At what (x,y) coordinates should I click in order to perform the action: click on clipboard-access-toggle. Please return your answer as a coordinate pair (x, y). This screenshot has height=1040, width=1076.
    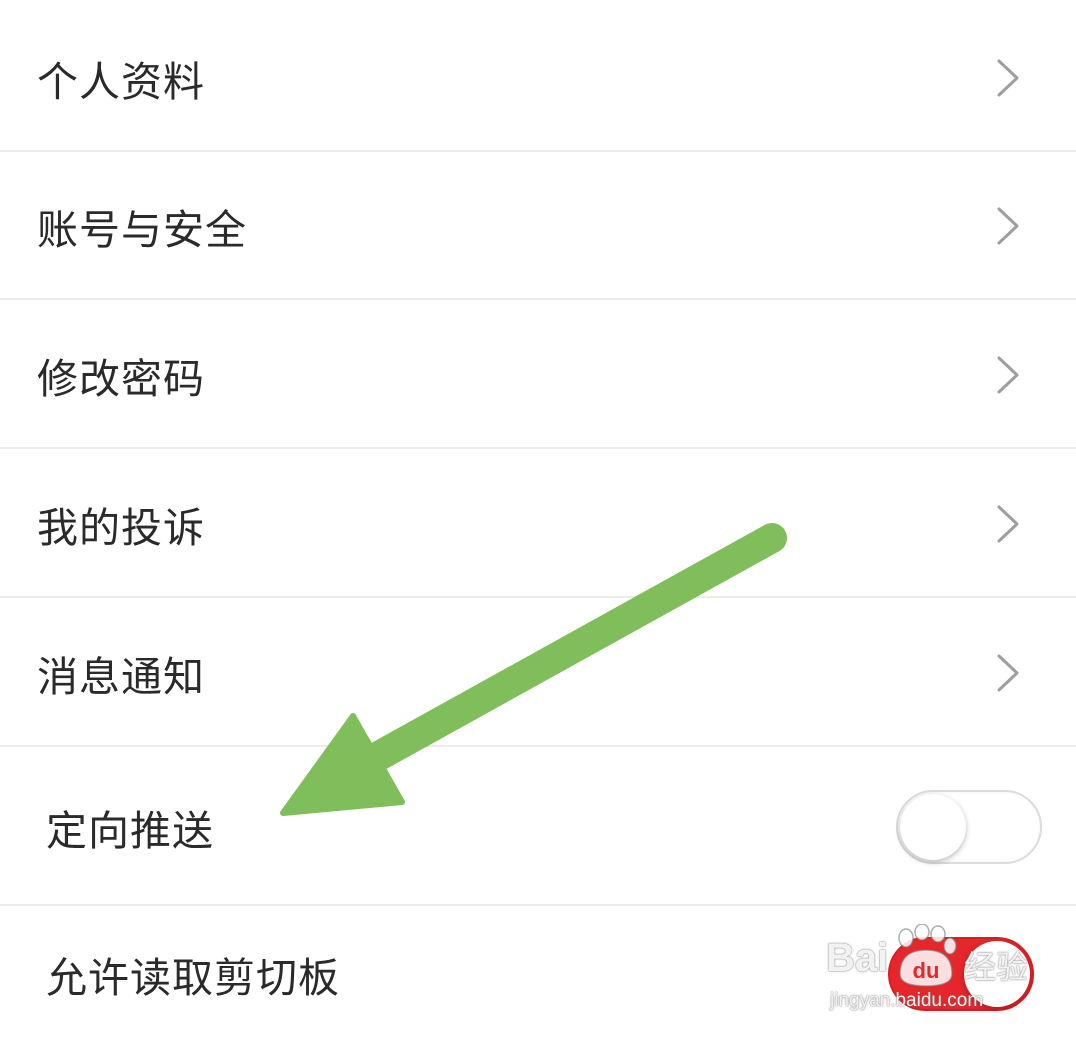
    Looking at the image, I should click on (961, 973).